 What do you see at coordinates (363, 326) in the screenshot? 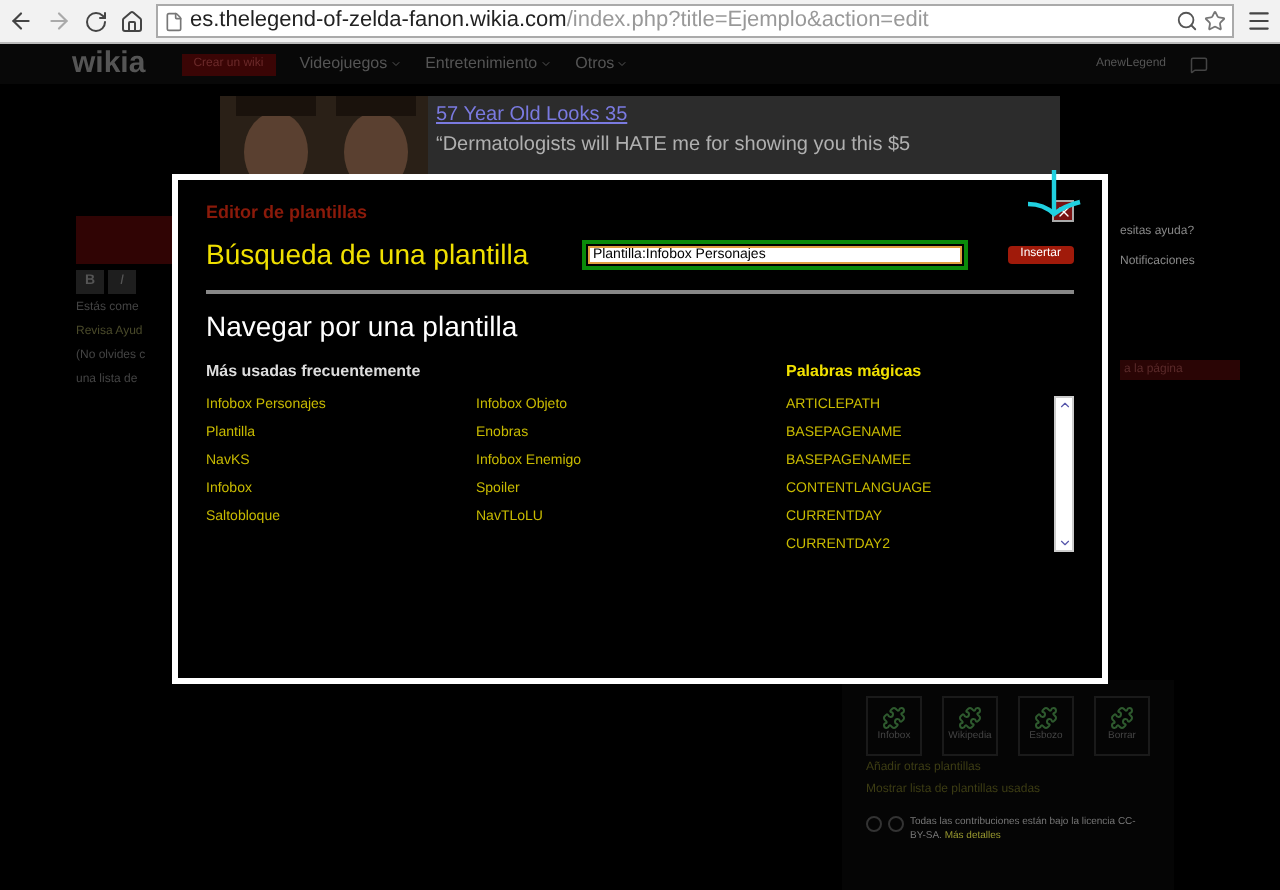
I see `browse-title: Navegar por una plantilla` at bounding box center [363, 326].